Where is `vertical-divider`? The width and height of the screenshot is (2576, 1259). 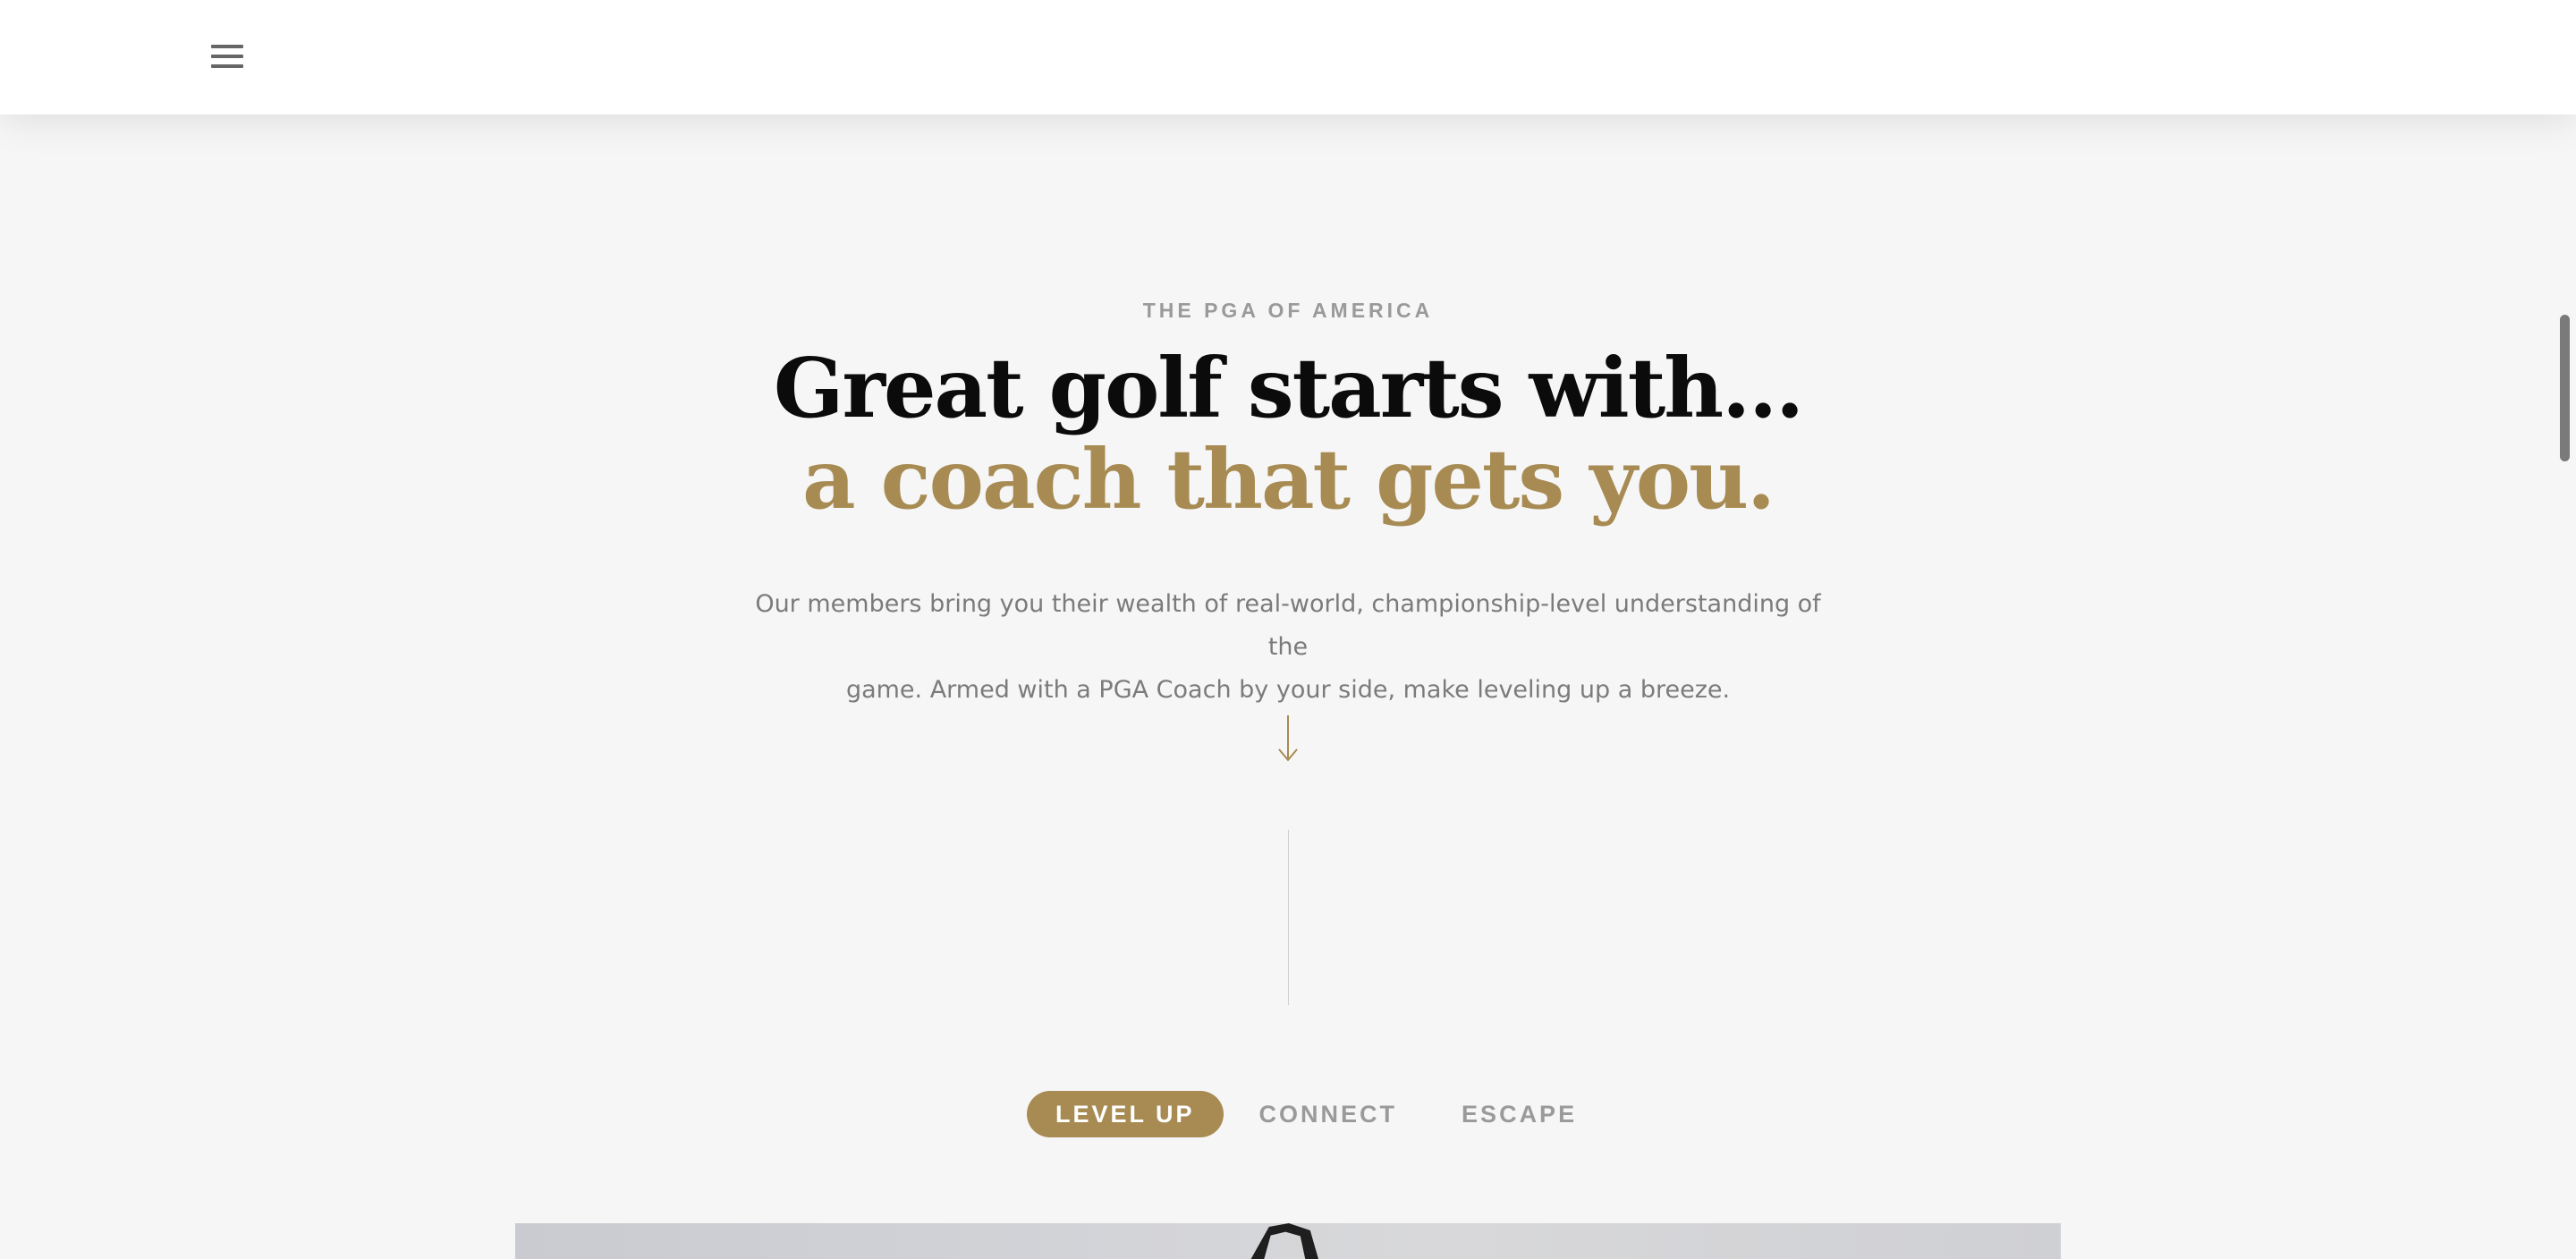 vertical-divider is located at coordinates (1288, 918).